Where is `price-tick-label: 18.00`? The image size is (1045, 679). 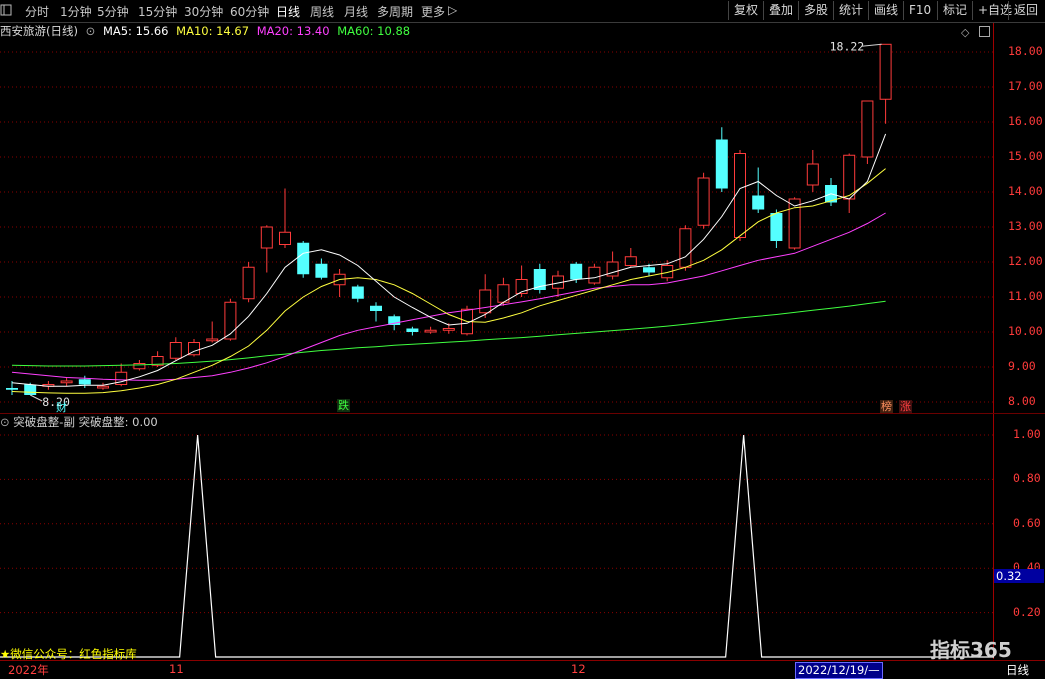
price-tick-label: 18.00 is located at coordinates (1025, 51).